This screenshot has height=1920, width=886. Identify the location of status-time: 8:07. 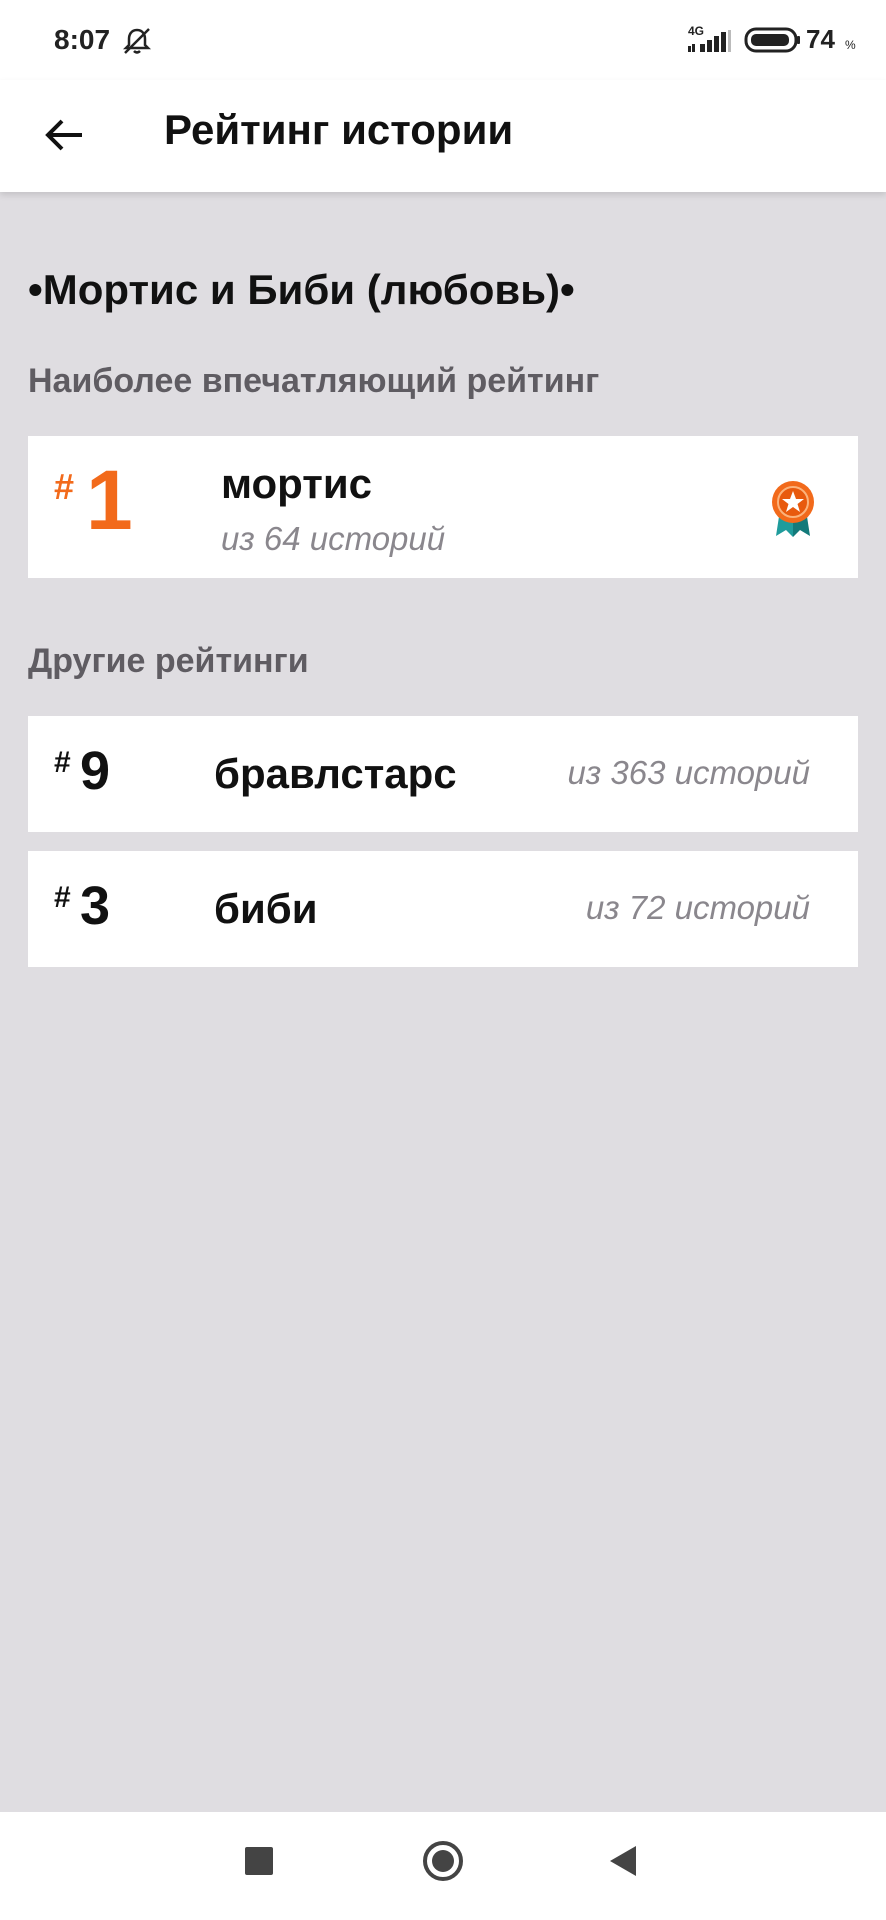
(82, 39).